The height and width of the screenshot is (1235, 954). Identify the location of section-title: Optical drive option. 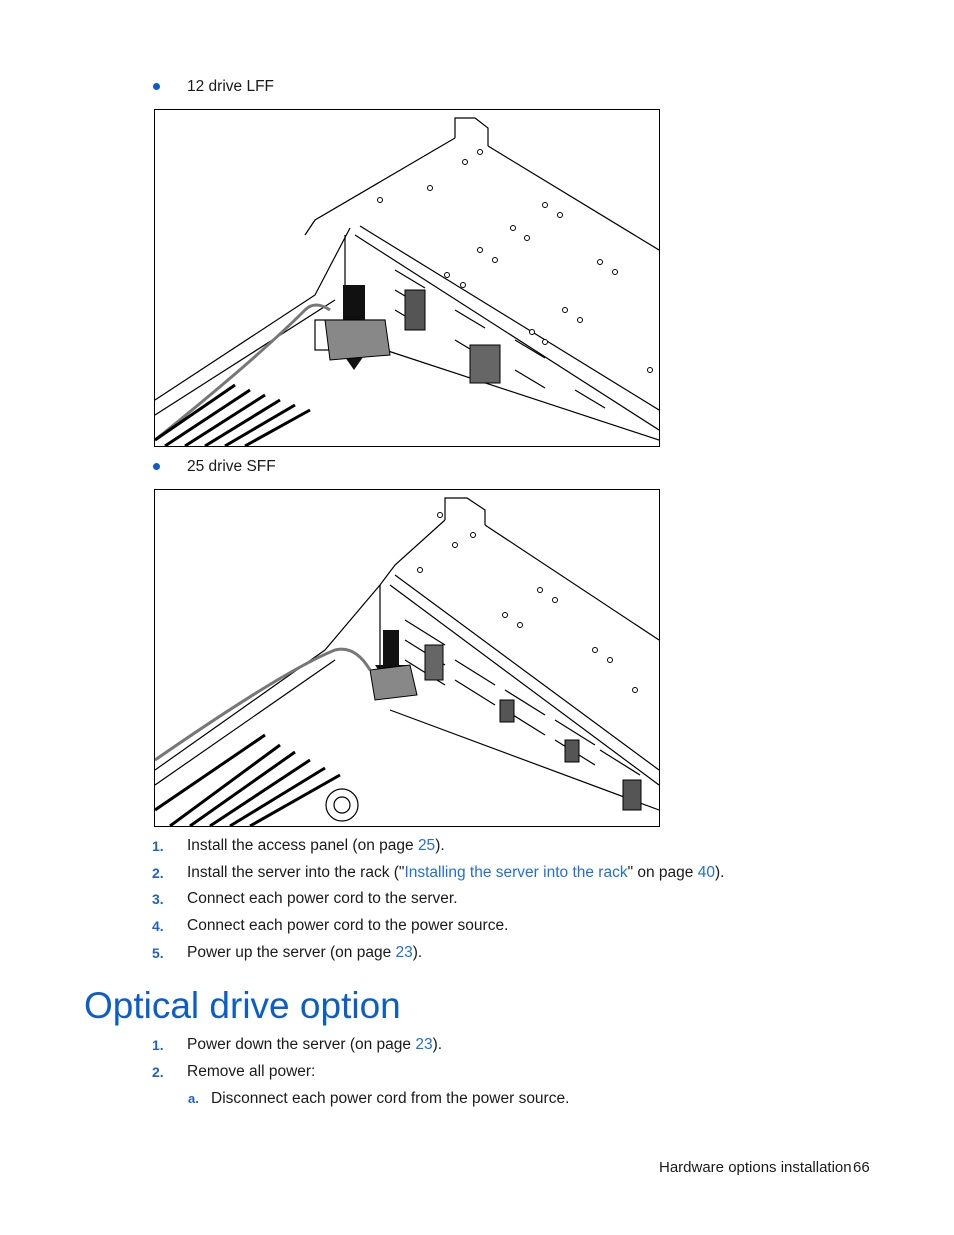
(242, 1005).